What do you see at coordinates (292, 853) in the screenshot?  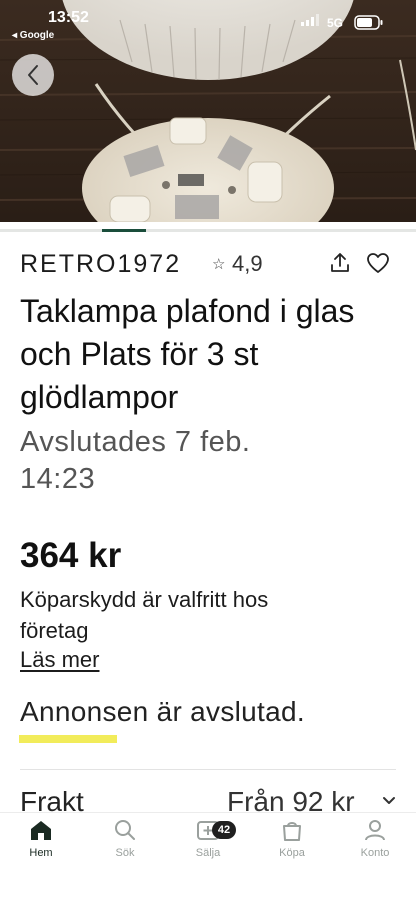 I see `nav-label: Köpa` at bounding box center [292, 853].